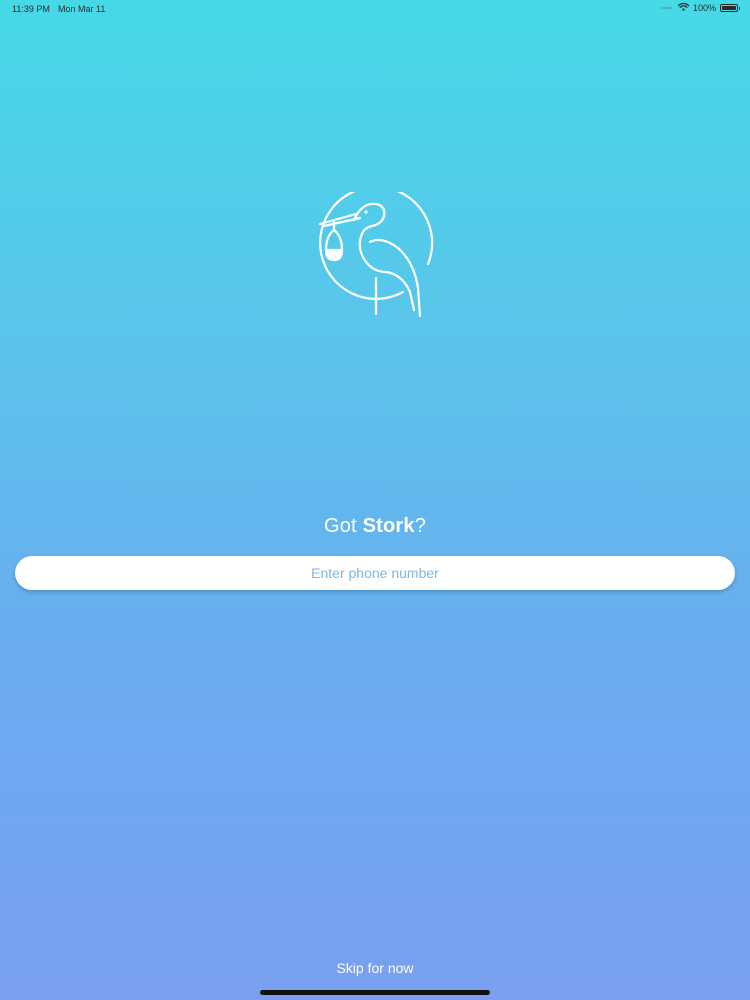 This screenshot has height=1000, width=750. What do you see at coordinates (375, 573) in the screenshot?
I see `phone-number-input` at bounding box center [375, 573].